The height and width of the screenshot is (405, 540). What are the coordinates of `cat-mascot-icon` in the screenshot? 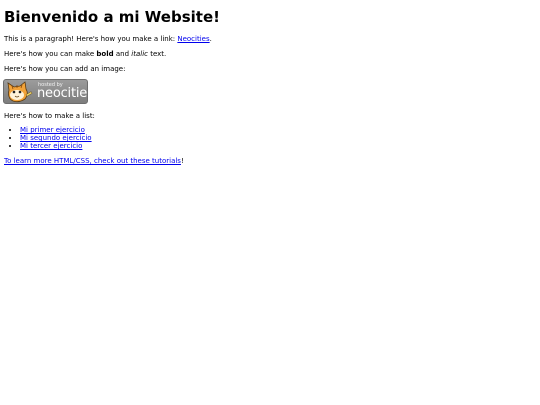 It's located at (20, 92).